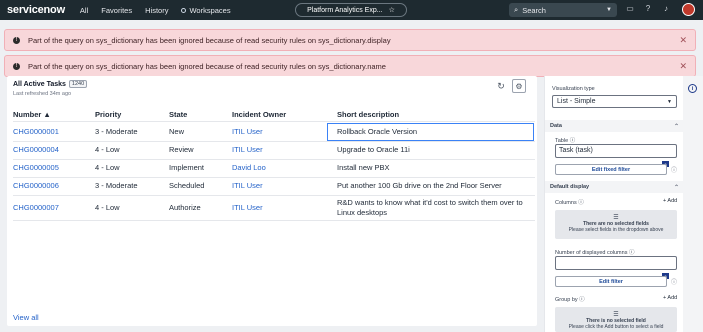  I want to click on add-columns-button: + Add, so click(670, 201).